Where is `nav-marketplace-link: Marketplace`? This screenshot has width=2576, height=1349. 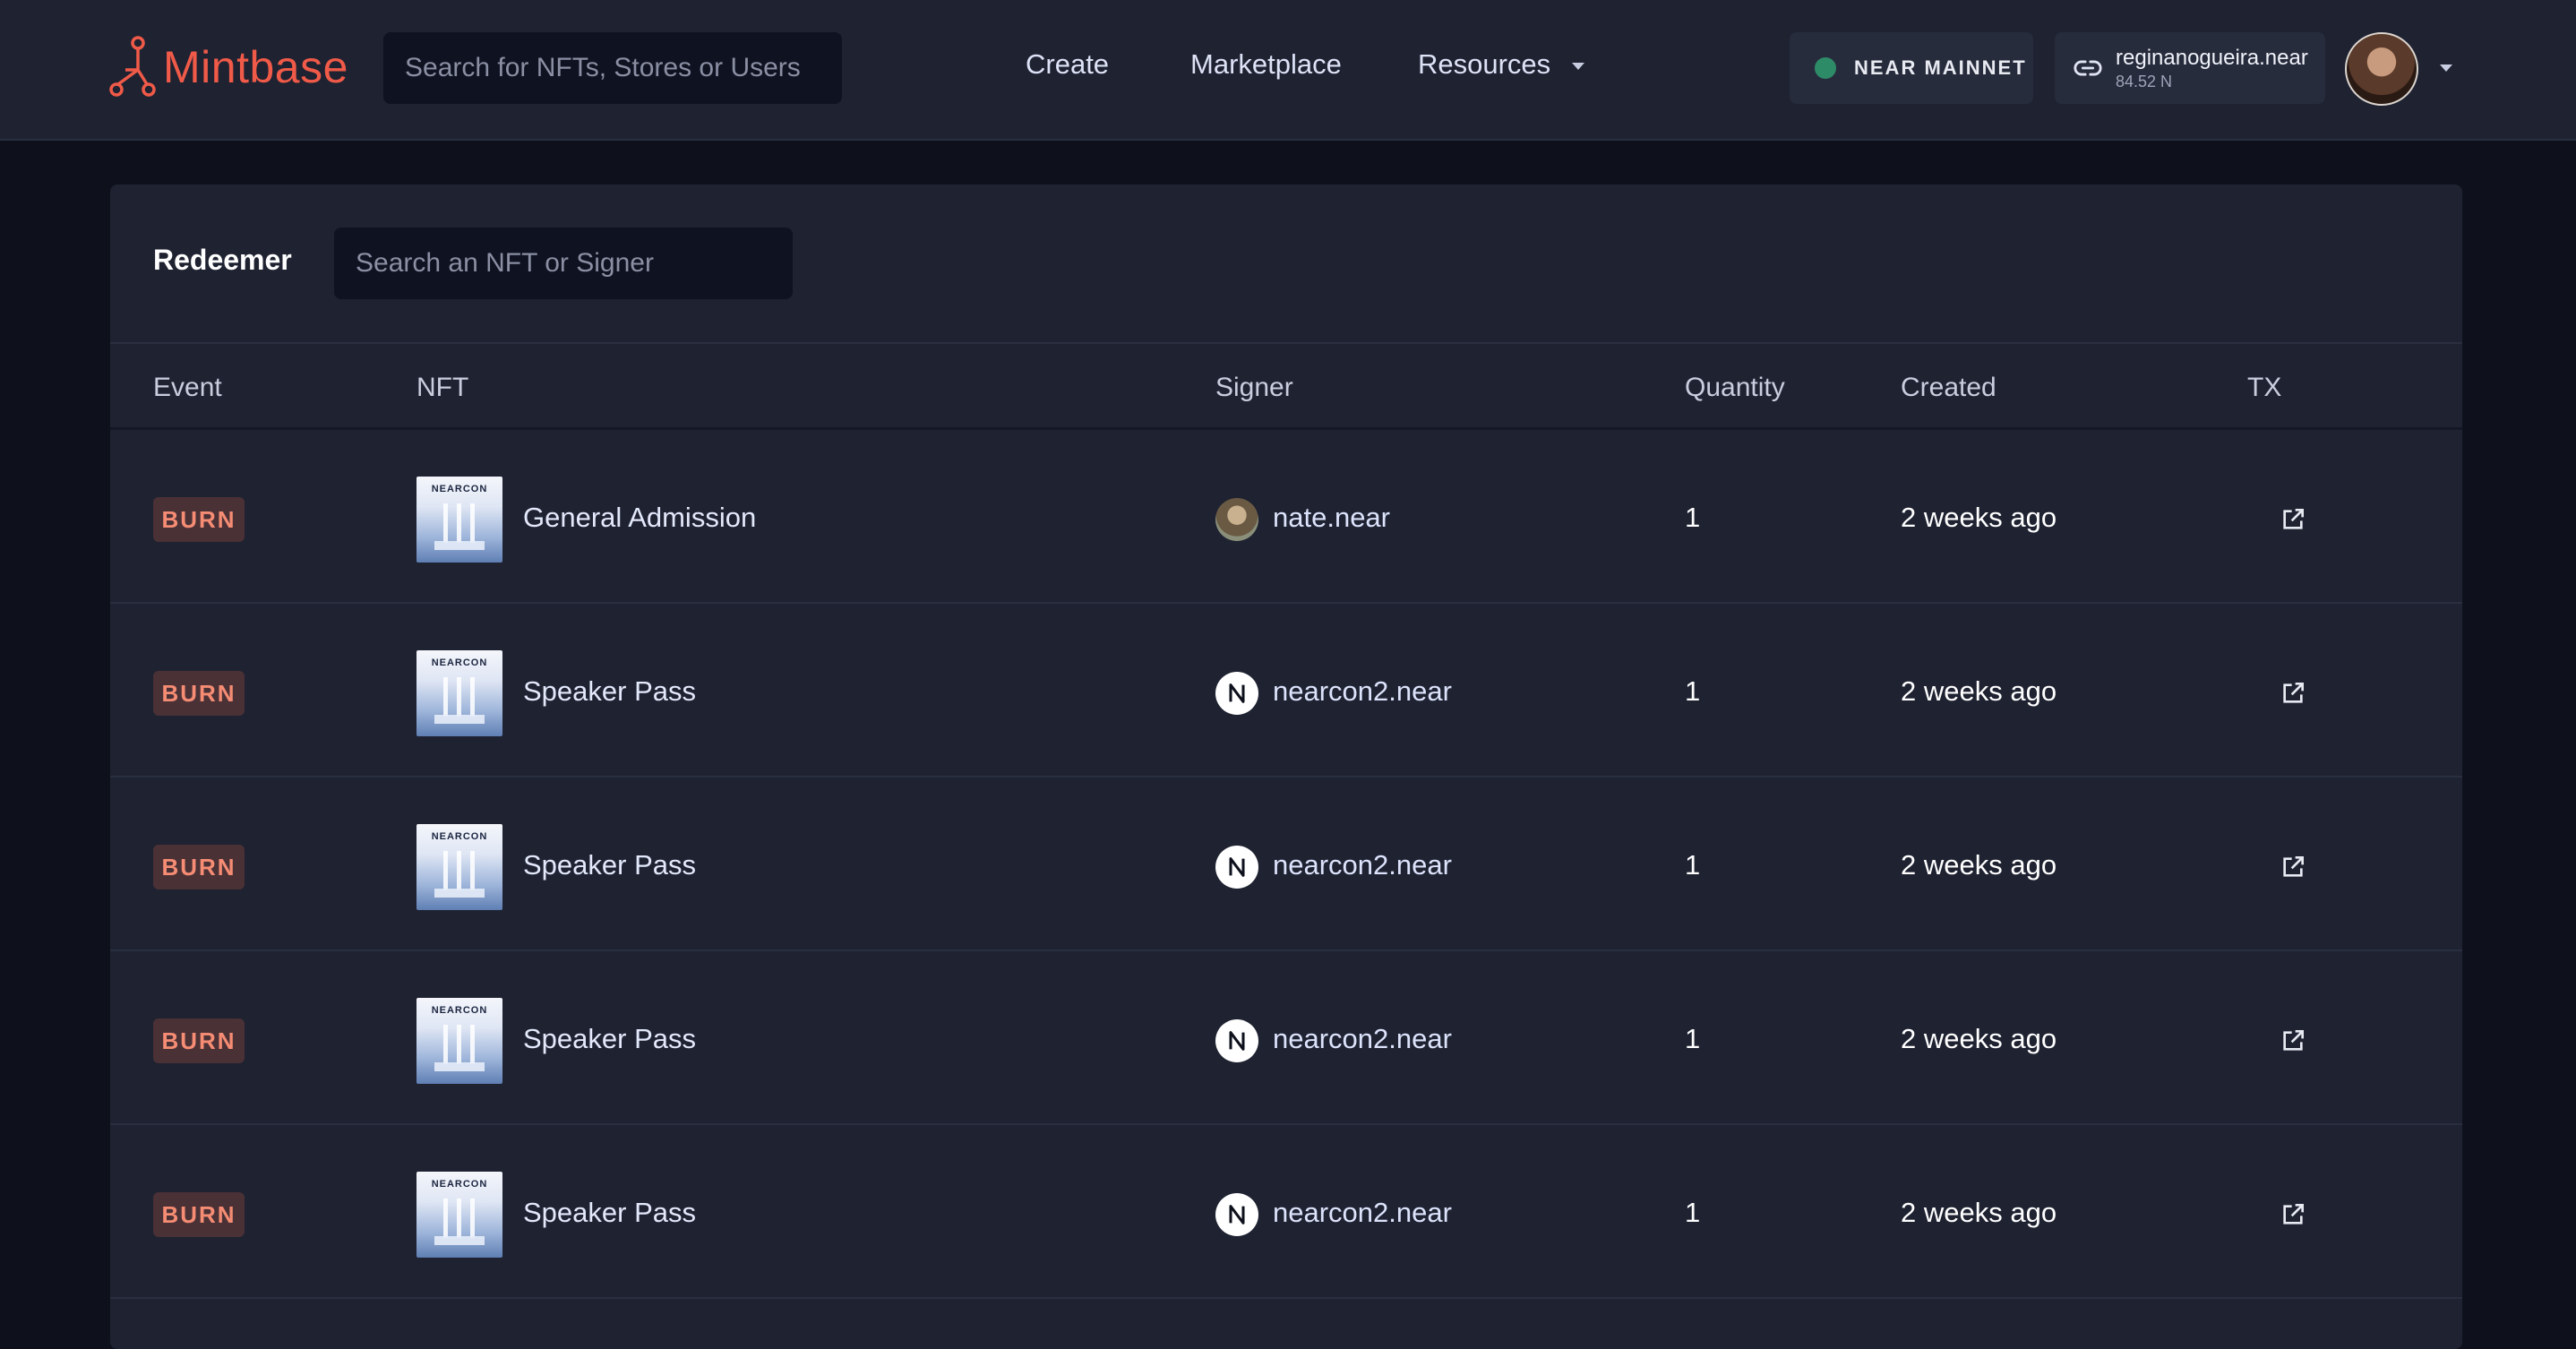
nav-marketplace-link: Marketplace is located at coordinates (1266, 64).